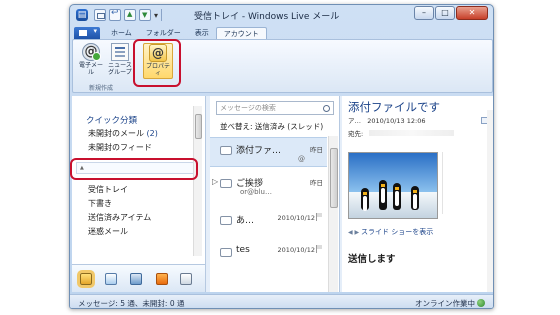  Describe the element at coordinates (334, 178) in the screenshot. I see `message-list-scroll-thumb` at that location.